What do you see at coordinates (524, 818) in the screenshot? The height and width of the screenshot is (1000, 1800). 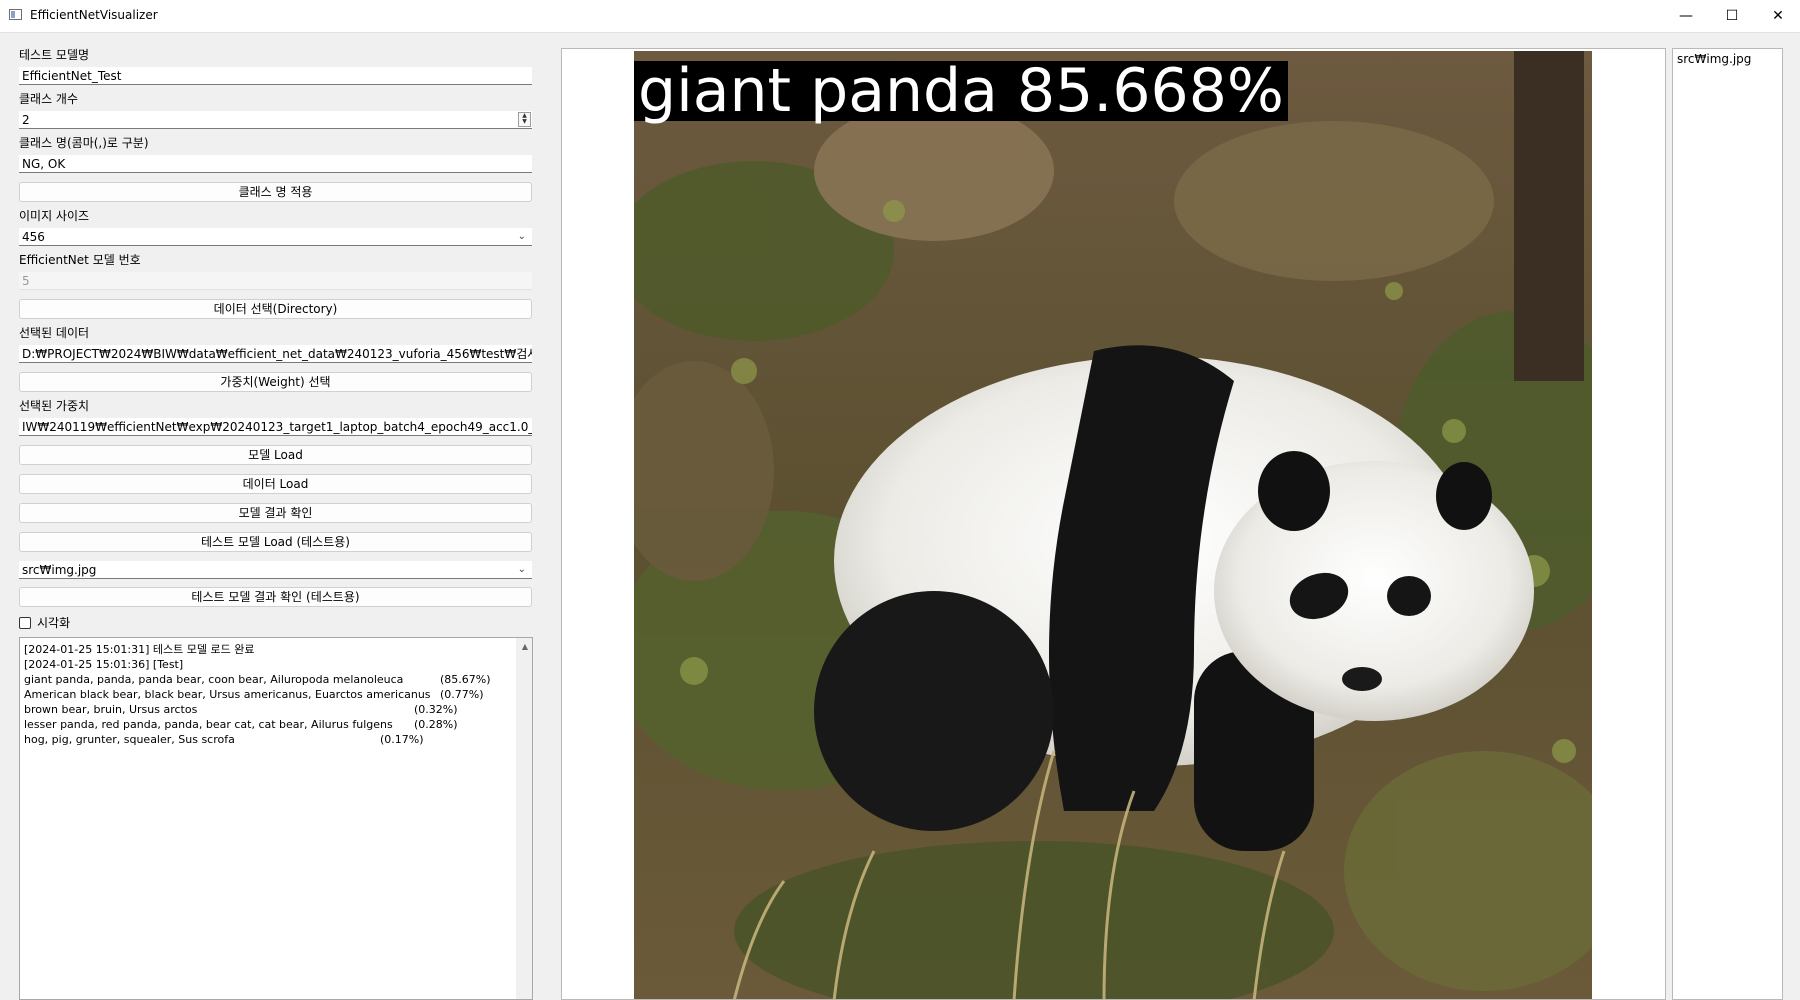 I see `log-scrollbar: ▲` at bounding box center [524, 818].